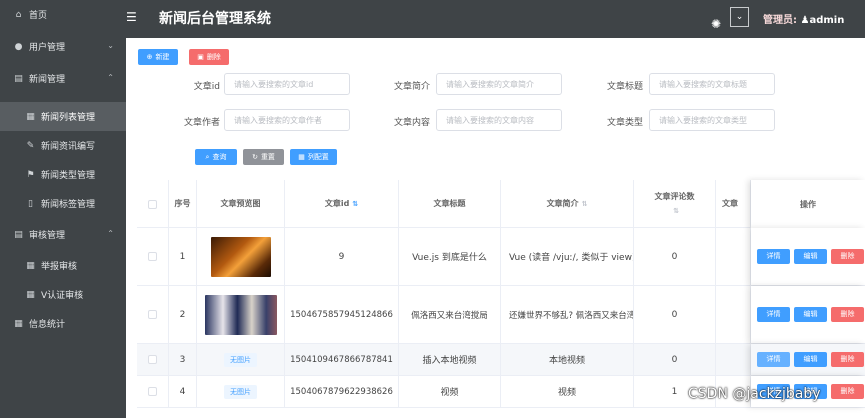 Image resolution: width=865 pixels, height=418 pixels. What do you see at coordinates (63, 294) in the screenshot?
I see `sidebar-item-v-review: ▦ V认证审核` at bounding box center [63, 294].